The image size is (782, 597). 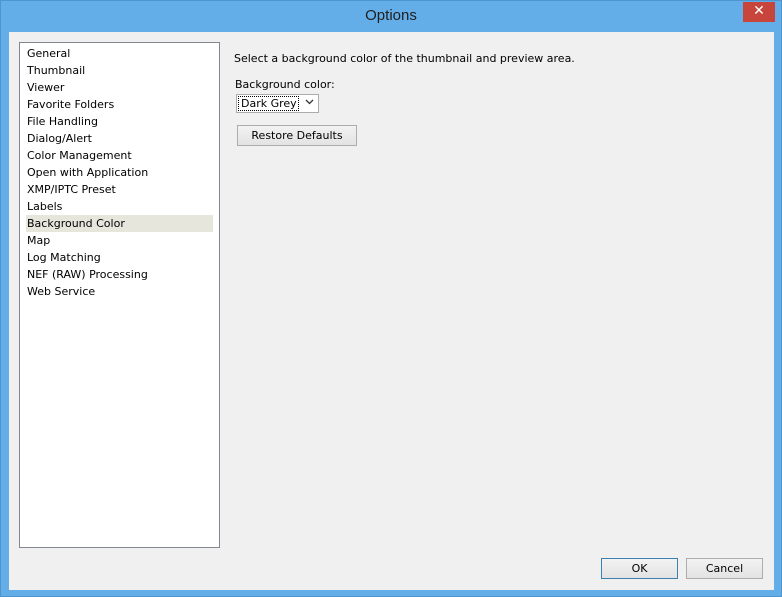 I want to click on background-color-select: Dark Grey, so click(x=277, y=103).